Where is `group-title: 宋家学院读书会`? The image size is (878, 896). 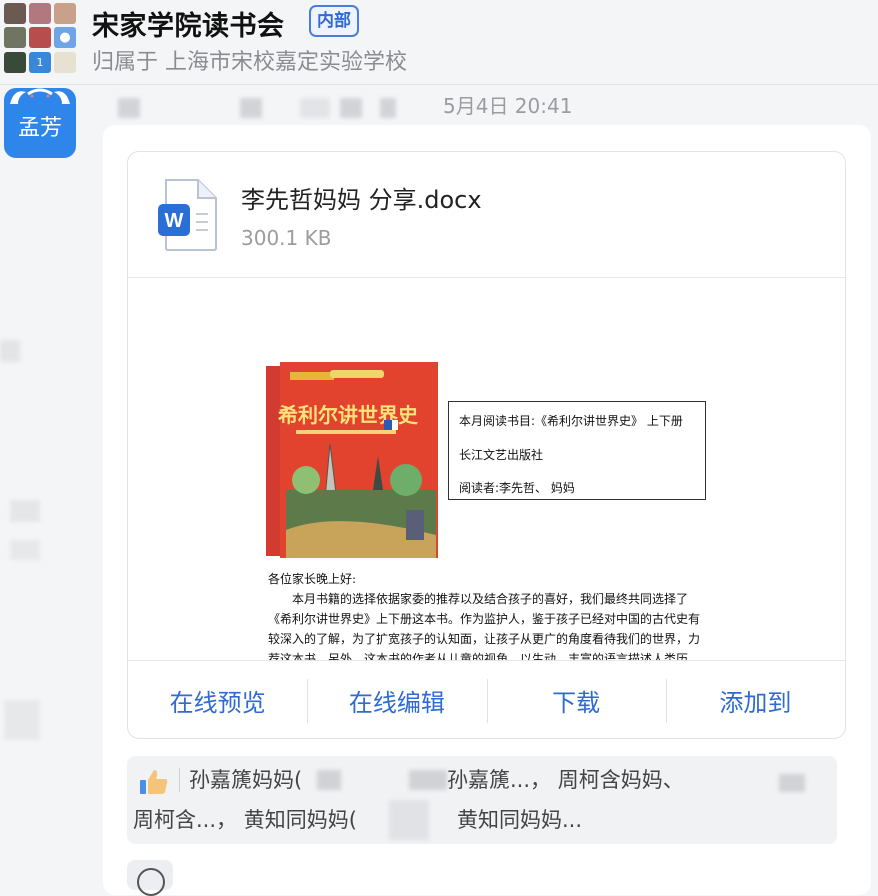 group-title: 宋家学院读书会 is located at coordinates (188, 26).